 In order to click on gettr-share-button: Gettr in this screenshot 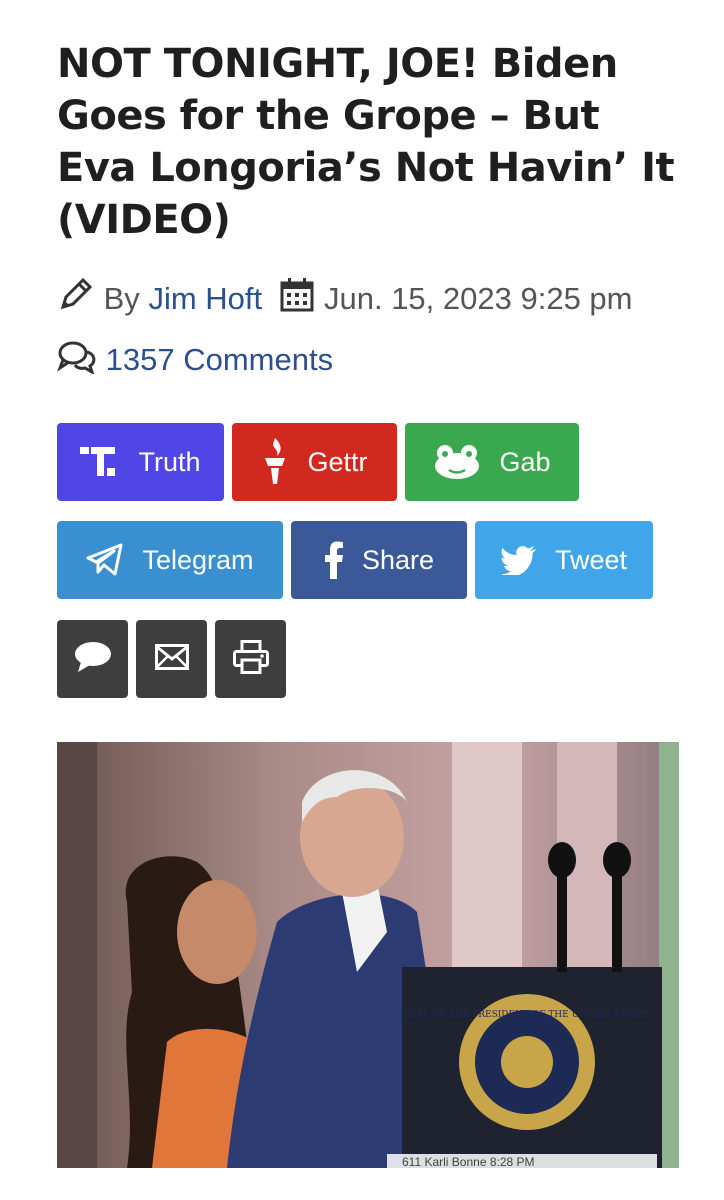, I will do `click(314, 462)`.